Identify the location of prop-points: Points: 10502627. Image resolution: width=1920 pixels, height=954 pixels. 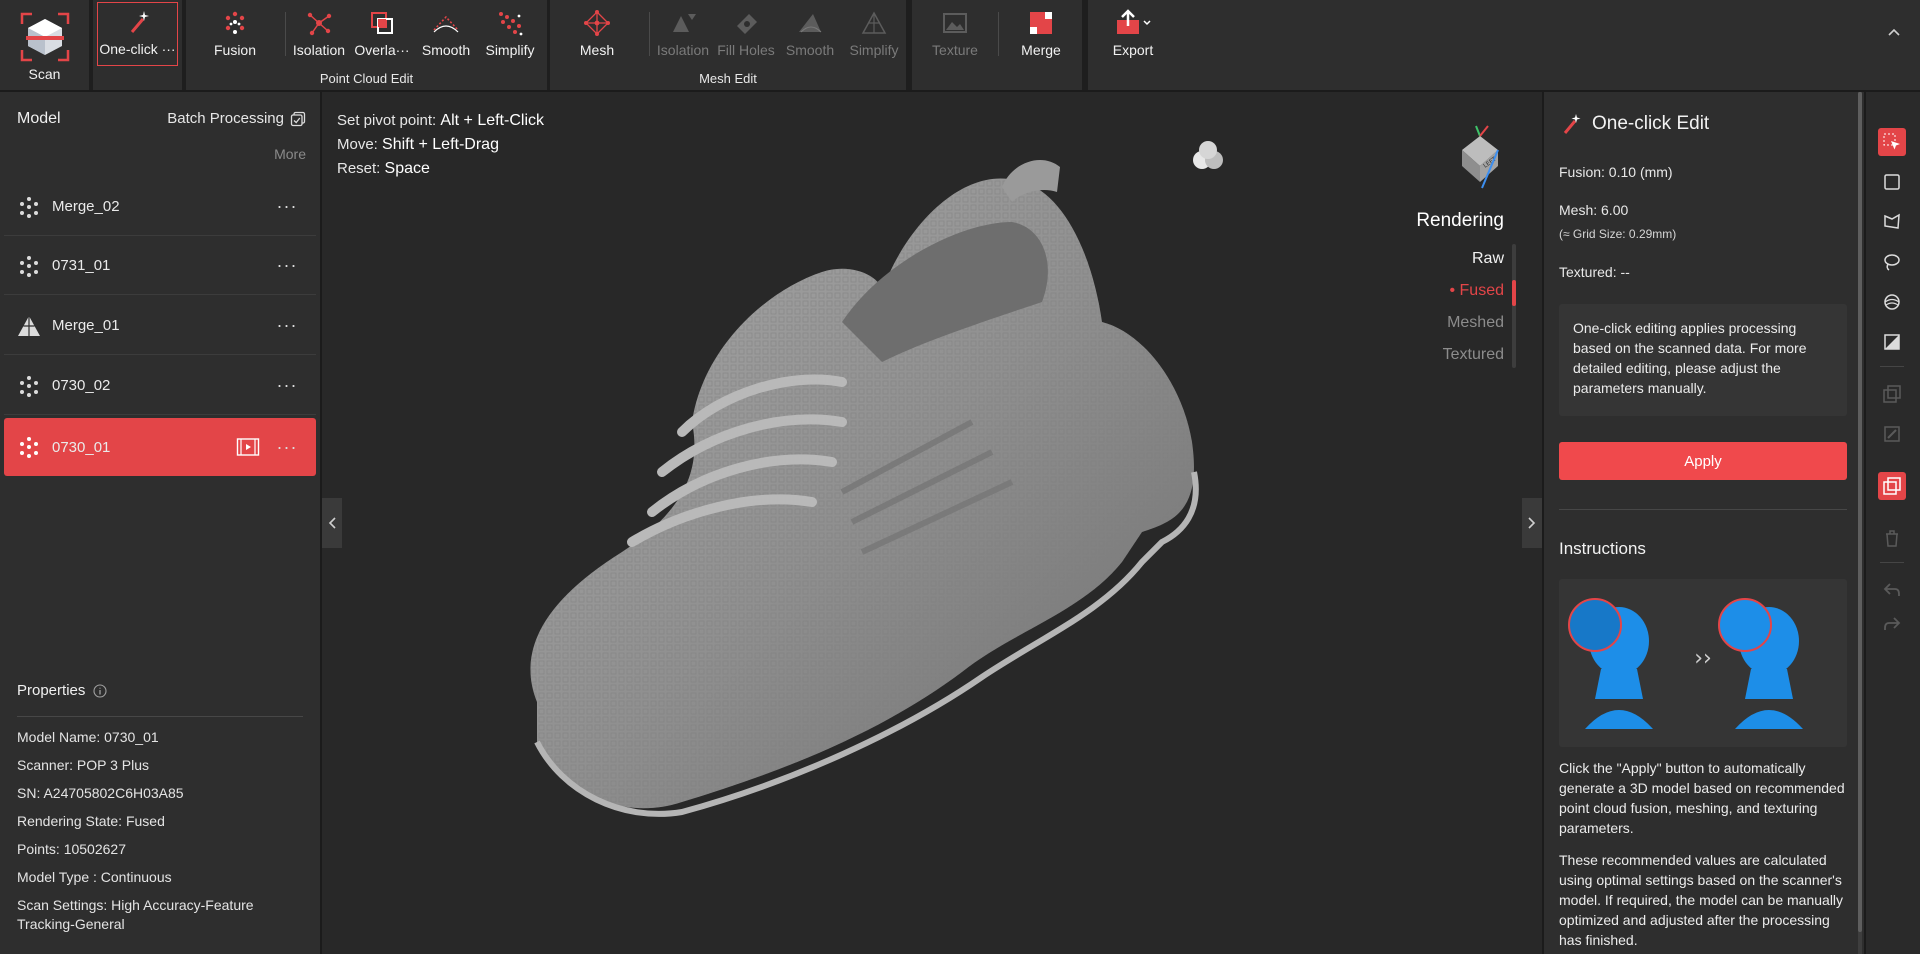
(71, 849).